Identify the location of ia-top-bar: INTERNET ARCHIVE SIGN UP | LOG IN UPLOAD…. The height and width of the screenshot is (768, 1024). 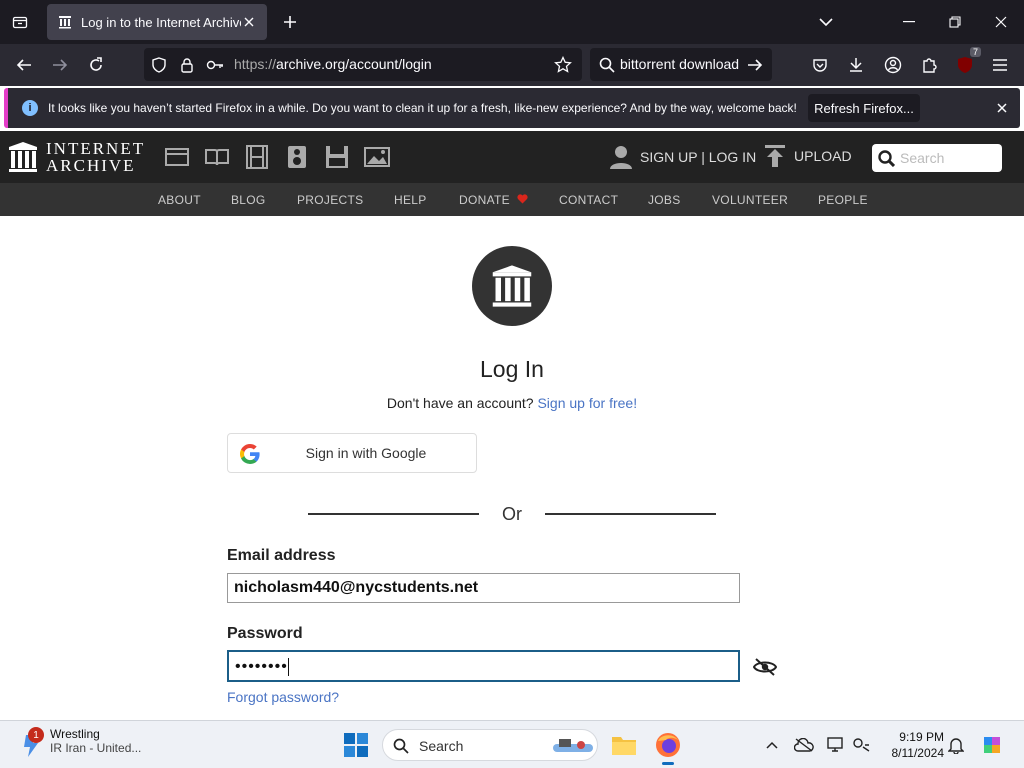
(512, 157).